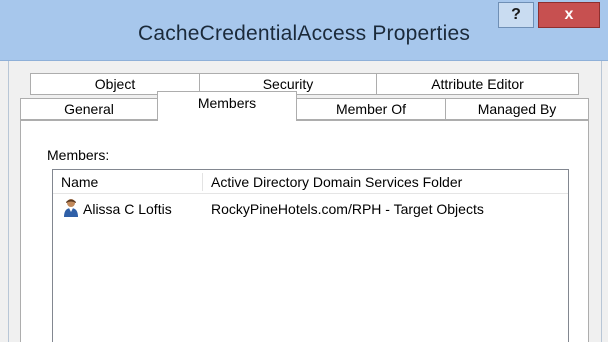 The image size is (608, 342). I want to click on tab-managed-by: Managed By, so click(517, 109).